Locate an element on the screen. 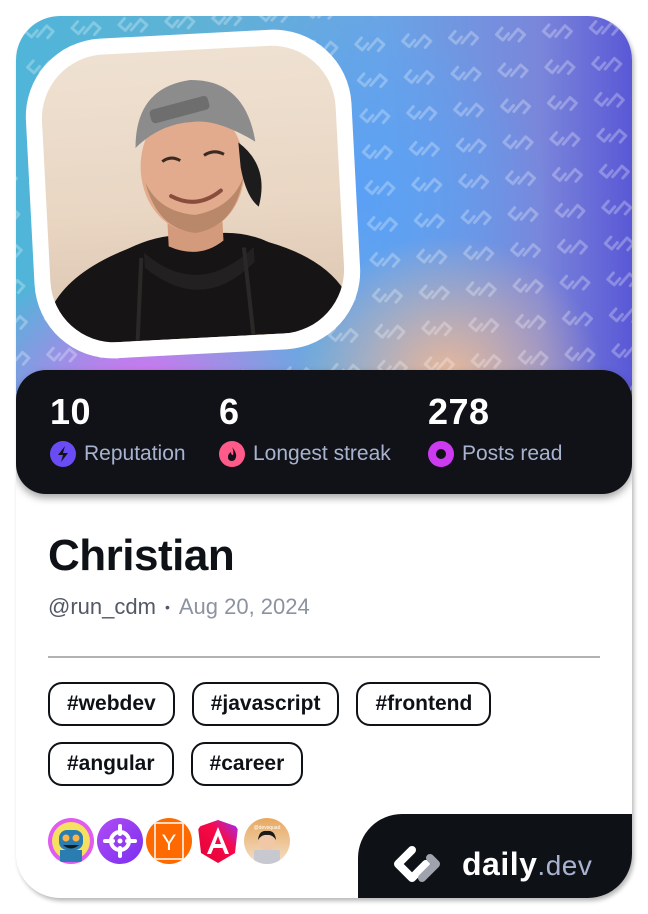 The width and height of the screenshot is (648, 914). tag-chip: #career is located at coordinates (247, 764).